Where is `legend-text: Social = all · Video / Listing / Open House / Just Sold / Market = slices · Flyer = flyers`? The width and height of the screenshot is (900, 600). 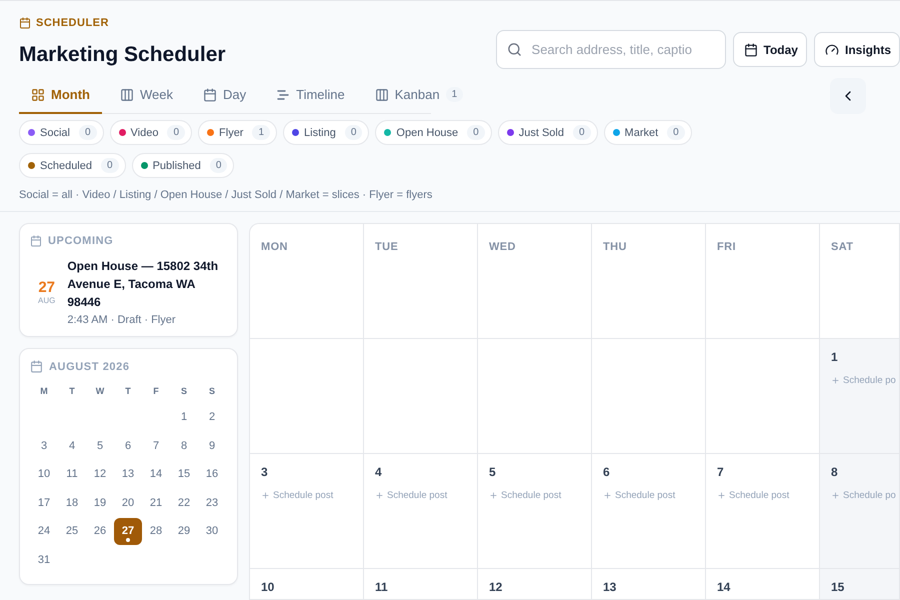
legend-text: Social = all · Video / Listing / Open House / Just Sold / Market = slices · Flyer = flyers is located at coordinates (450, 195).